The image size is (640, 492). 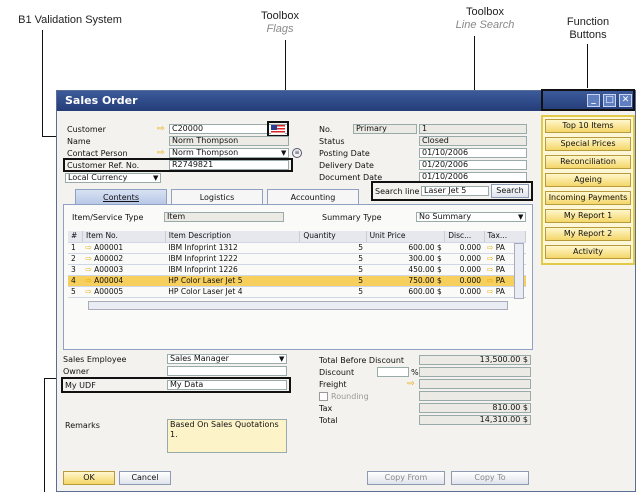 What do you see at coordinates (412, 384) in the screenshot?
I see `freight-link-arrow-icon: ⇨` at bounding box center [412, 384].